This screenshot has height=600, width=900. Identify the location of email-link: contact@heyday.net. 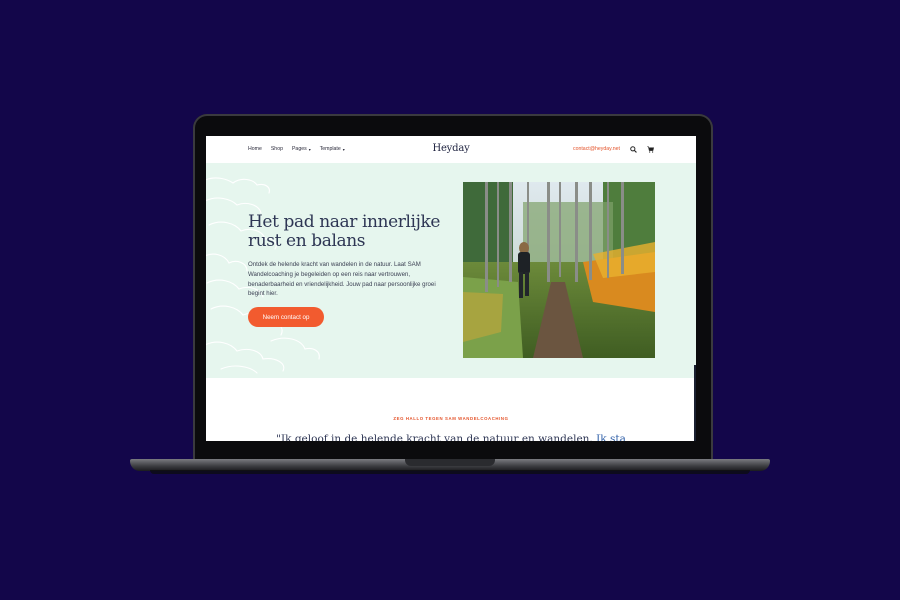
(596, 149).